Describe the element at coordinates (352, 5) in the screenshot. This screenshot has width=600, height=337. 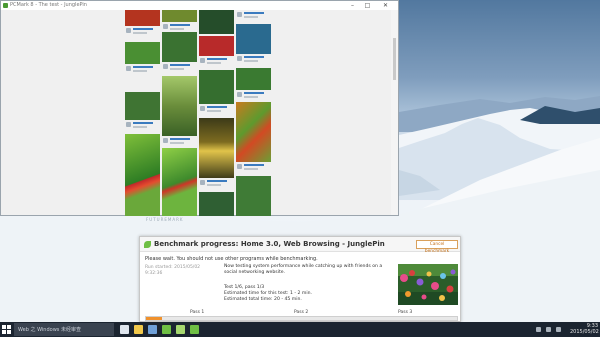
I see `minimize-button: –` at that location.